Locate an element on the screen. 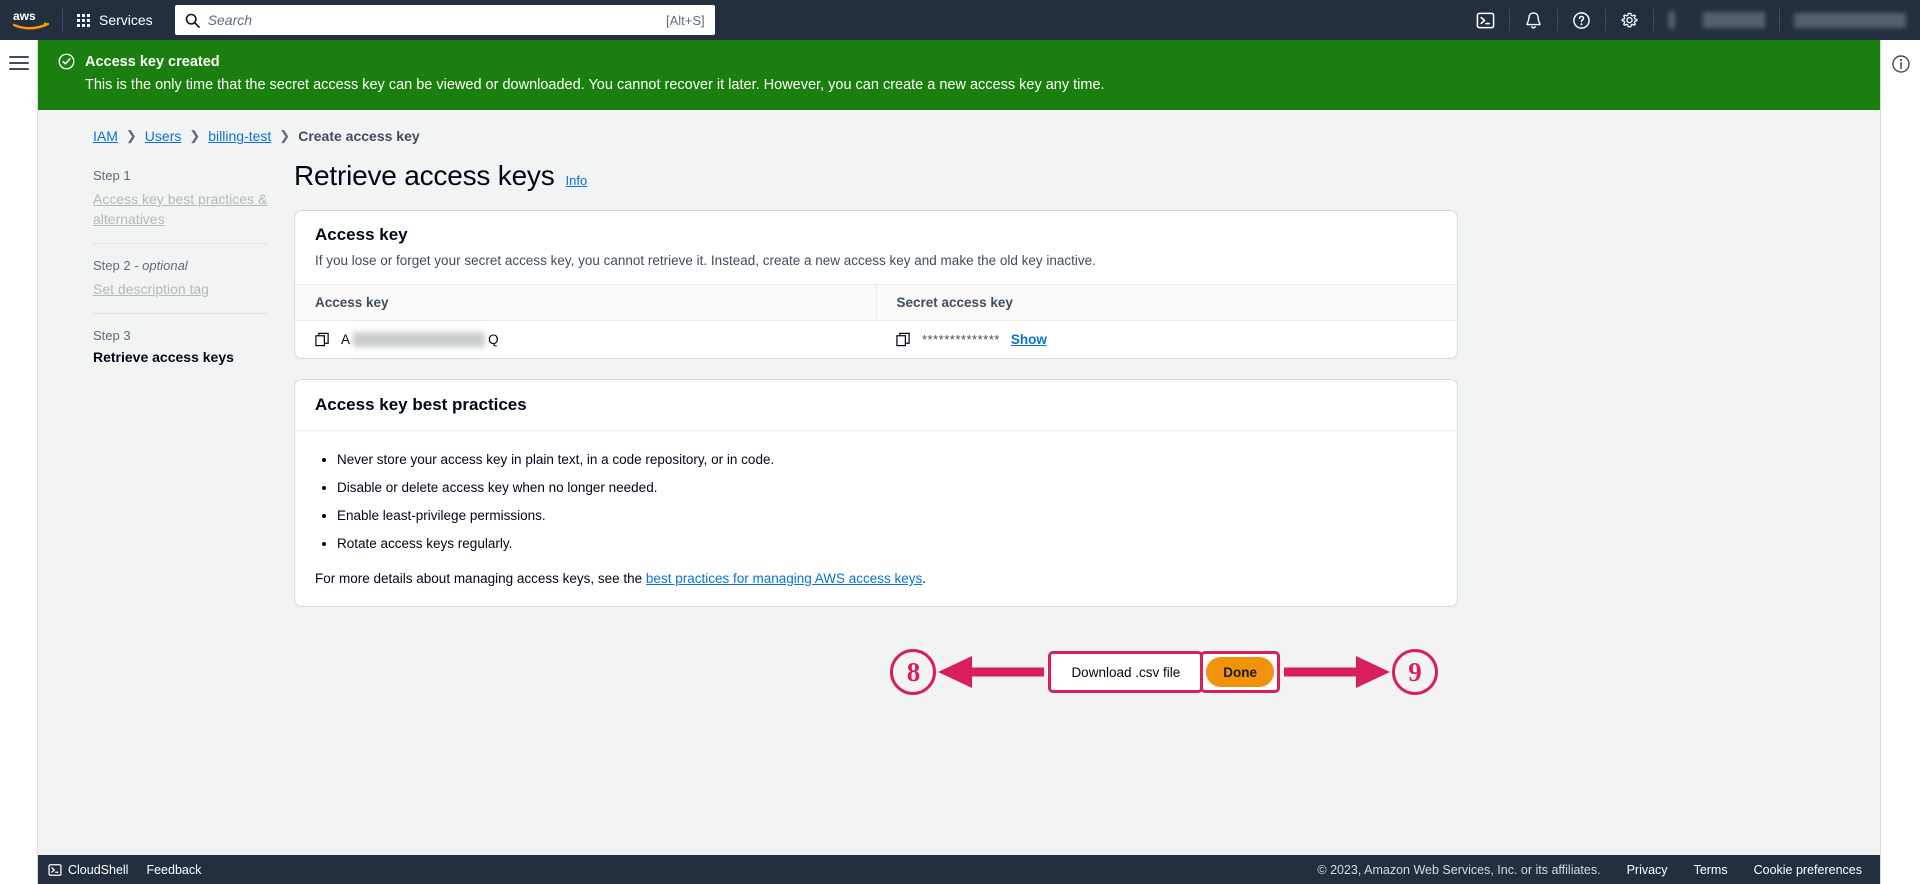  nav-icon-group is located at coordinates (1691, 20).